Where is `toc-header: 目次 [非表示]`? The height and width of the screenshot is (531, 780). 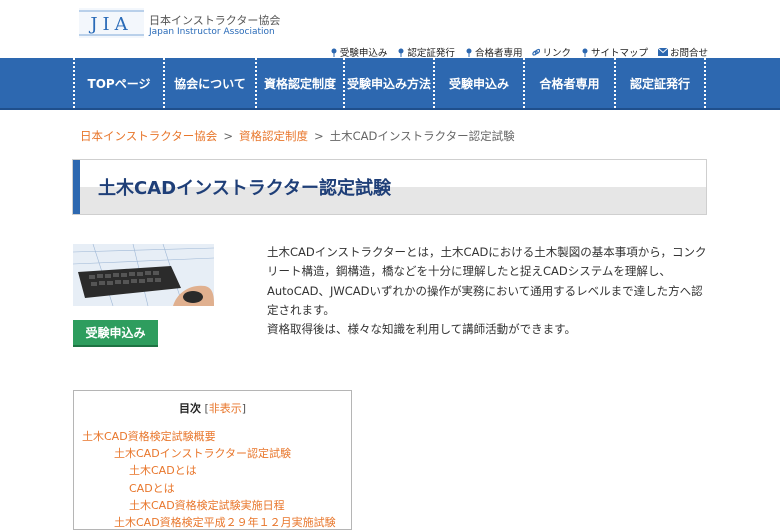 toc-header: 目次 [非表示] is located at coordinates (212, 408).